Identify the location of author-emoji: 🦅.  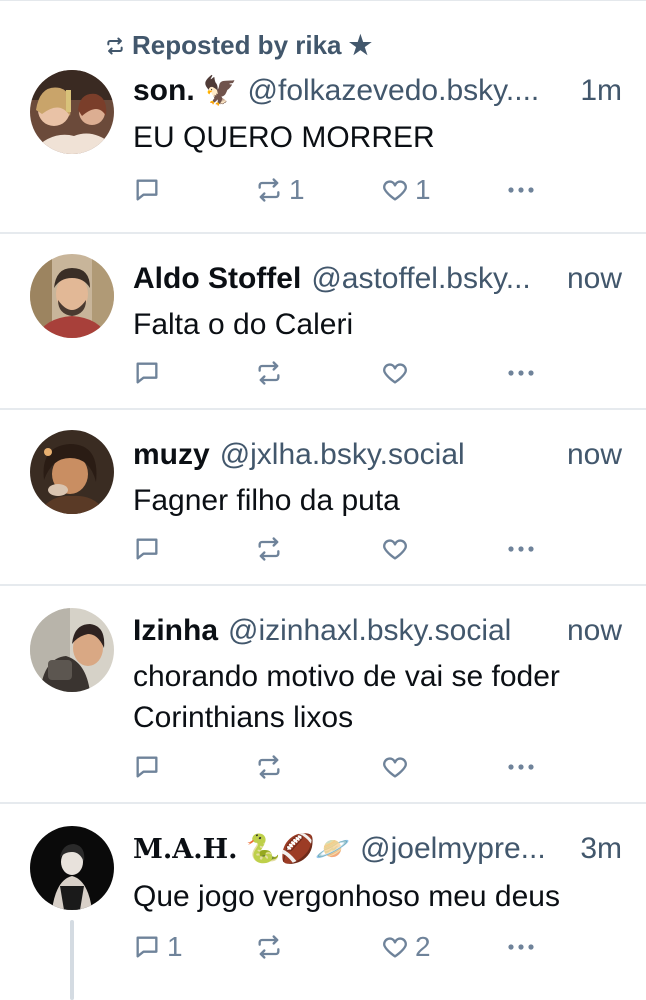
(220, 90).